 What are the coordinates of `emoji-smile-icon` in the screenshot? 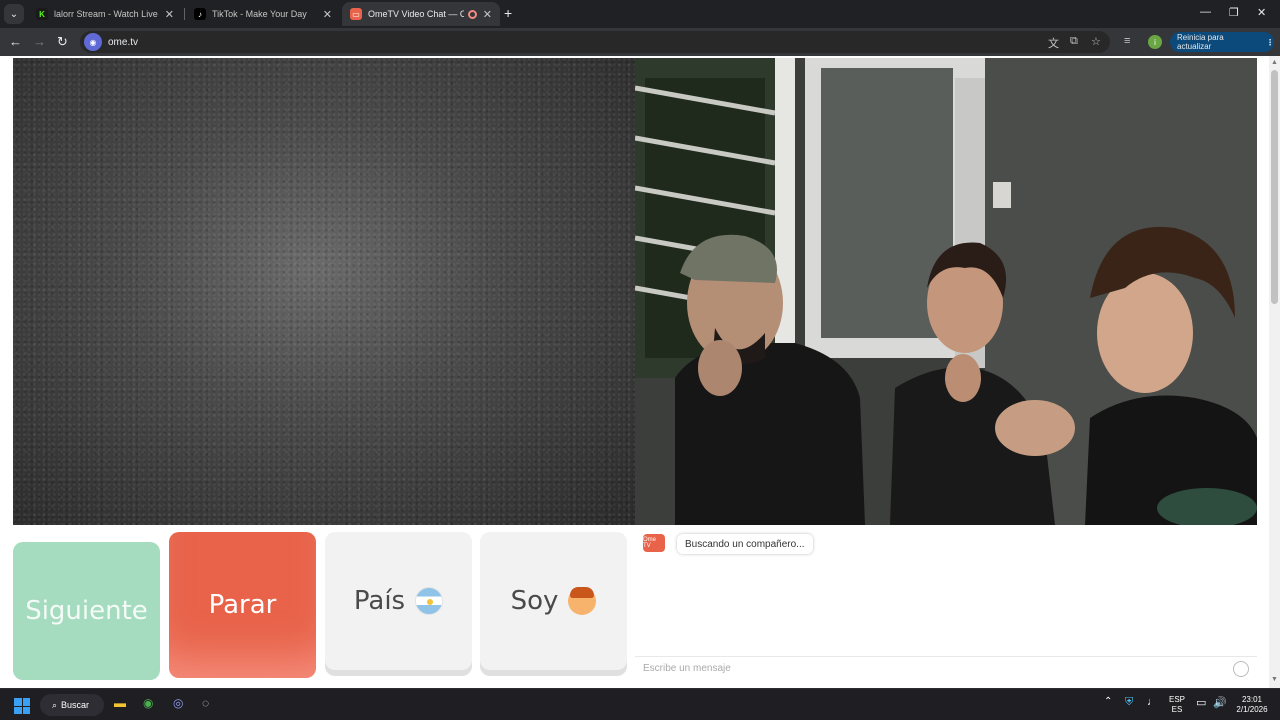 It's located at (1241, 669).